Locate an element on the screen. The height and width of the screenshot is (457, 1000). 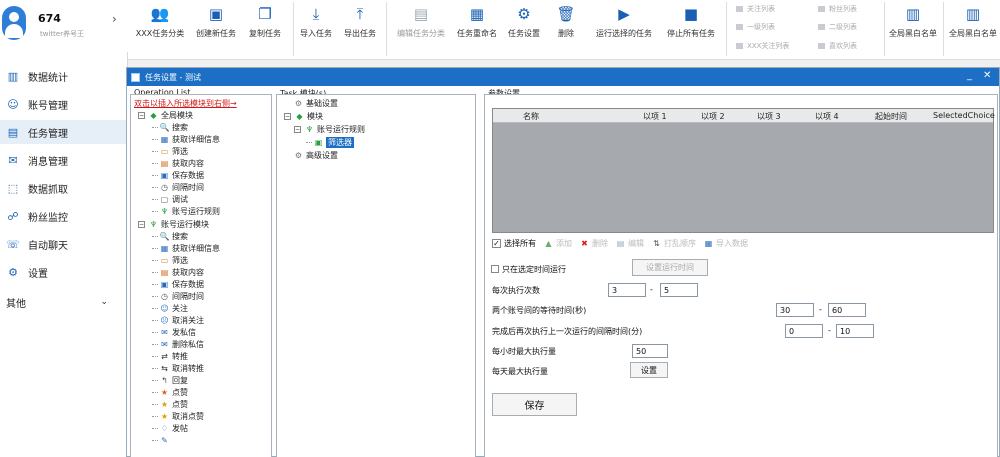
sidebar-item-messages: ✉ 消息管理 is located at coordinates (64, 160).